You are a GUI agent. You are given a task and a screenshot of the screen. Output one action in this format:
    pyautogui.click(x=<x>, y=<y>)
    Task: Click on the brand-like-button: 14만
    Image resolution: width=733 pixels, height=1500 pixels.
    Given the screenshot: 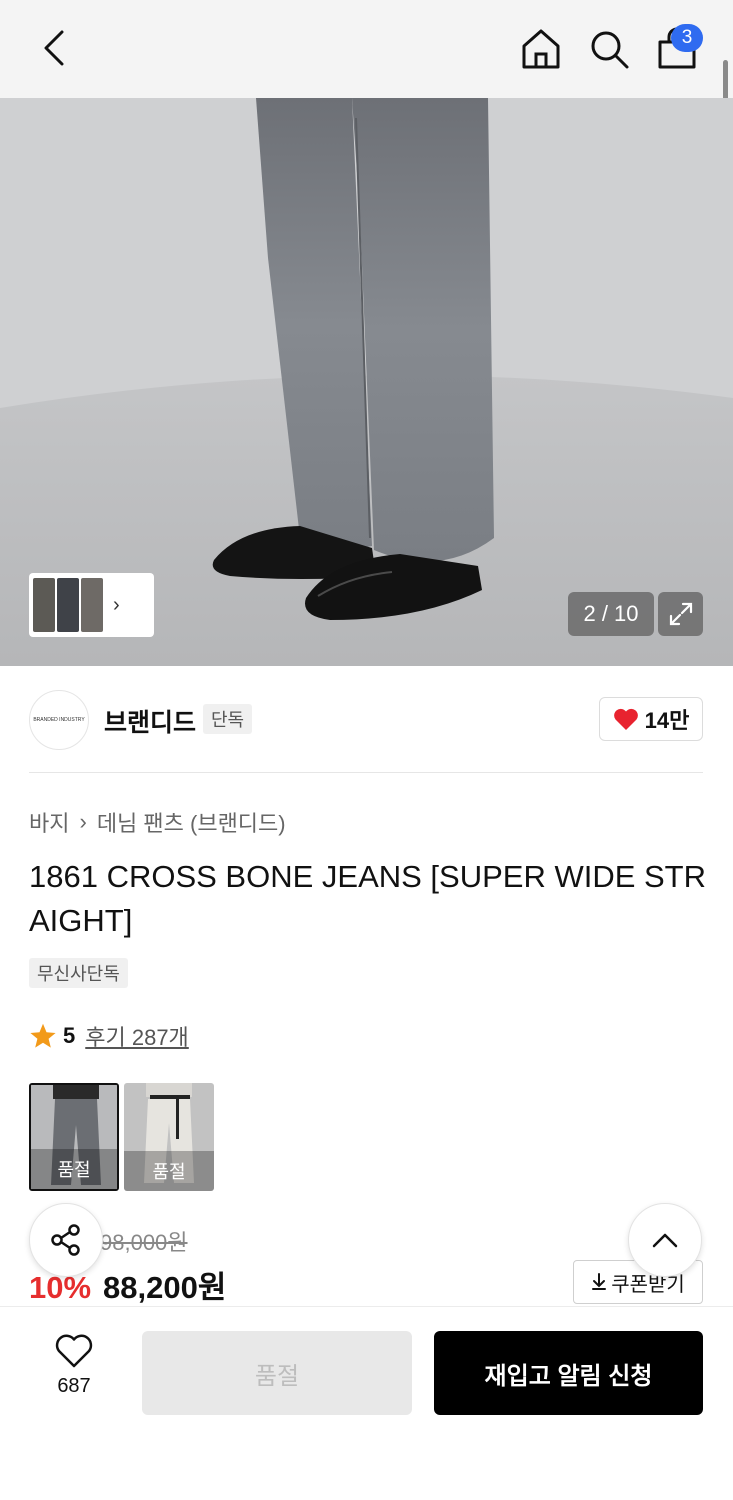 What is the action you would take?
    pyautogui.click(x=651, y=719)
    